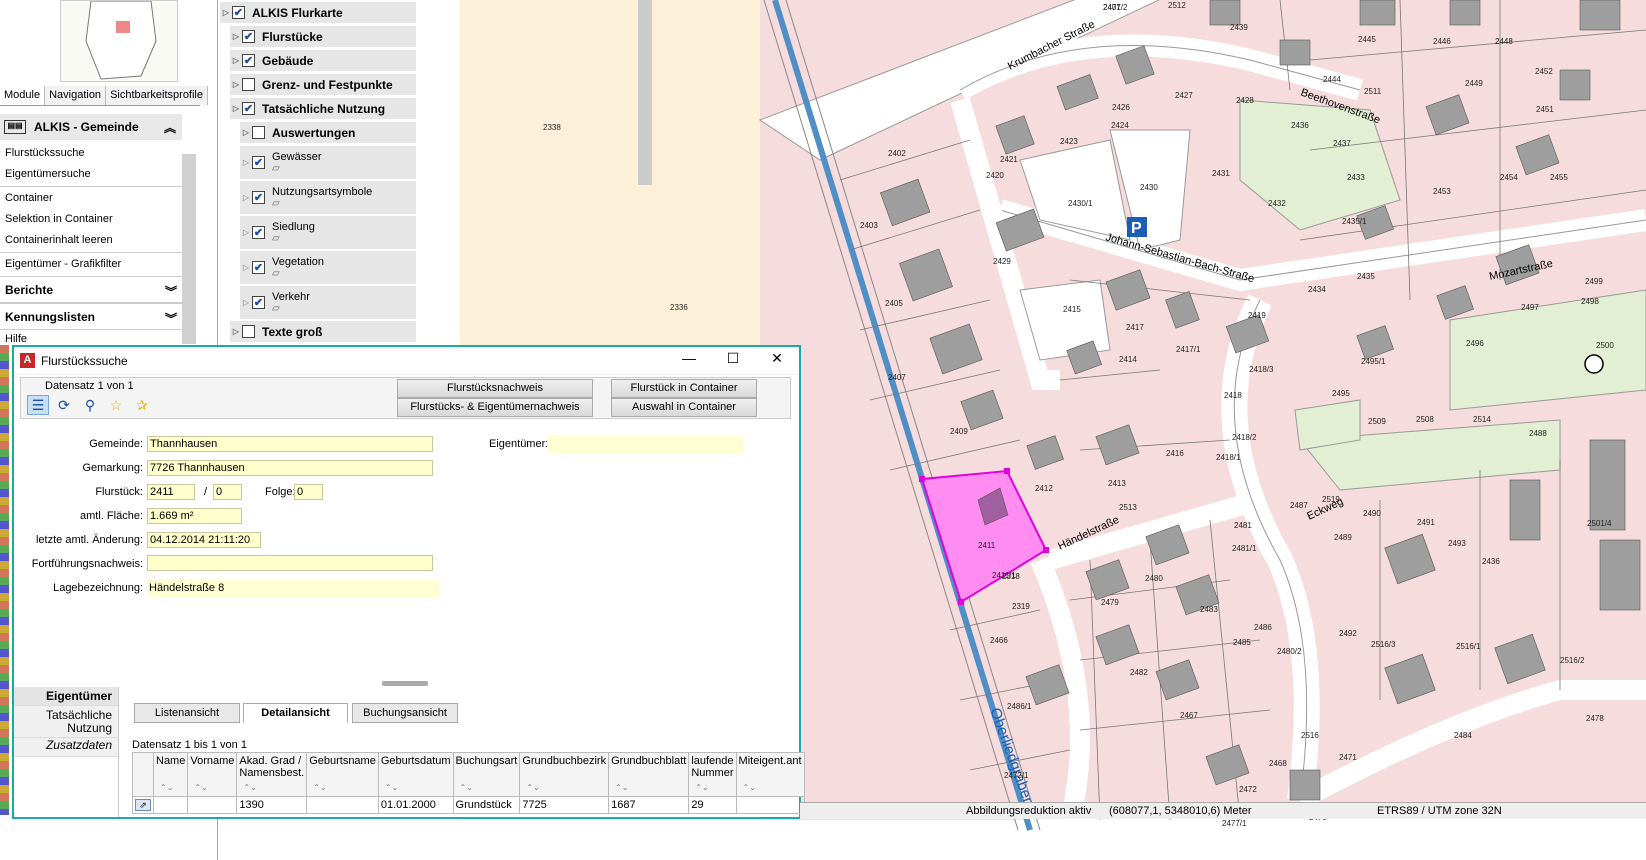 The image size is (1646, 860). What do you see at coordinates (645, 444) in the screenshot?
I see `eigentuemer-field` at bounding box center [645, 444].